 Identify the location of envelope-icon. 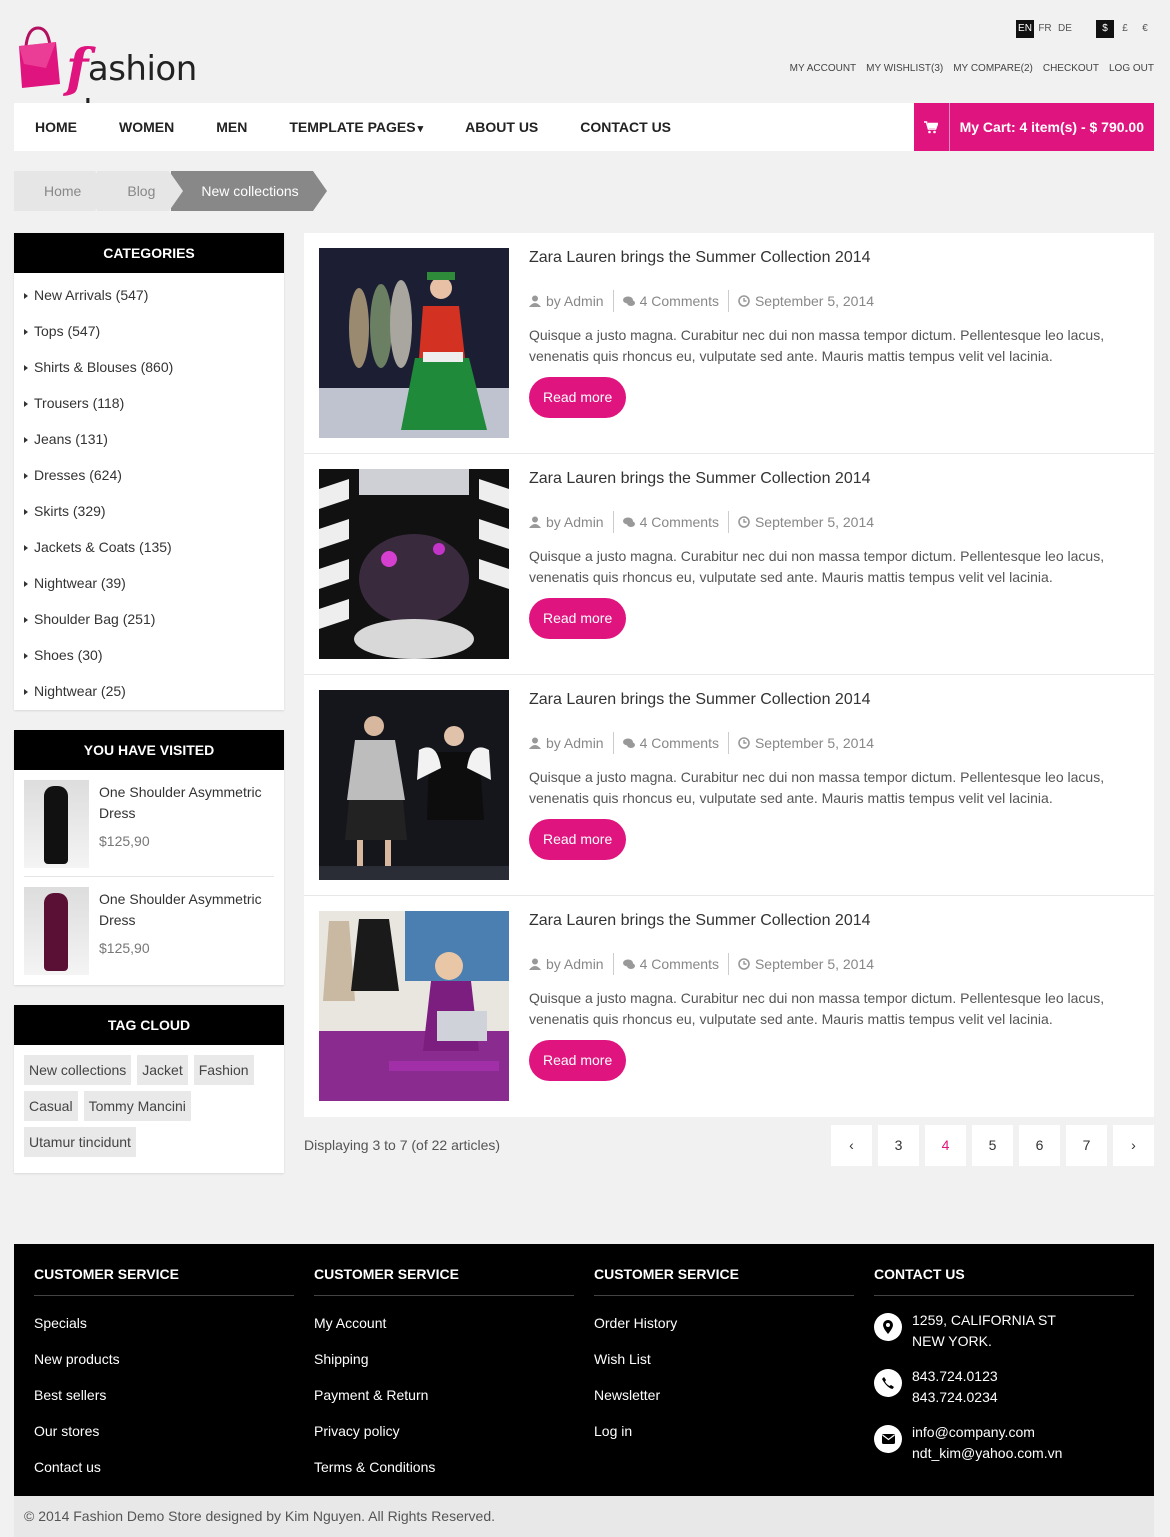
(888, 1439).